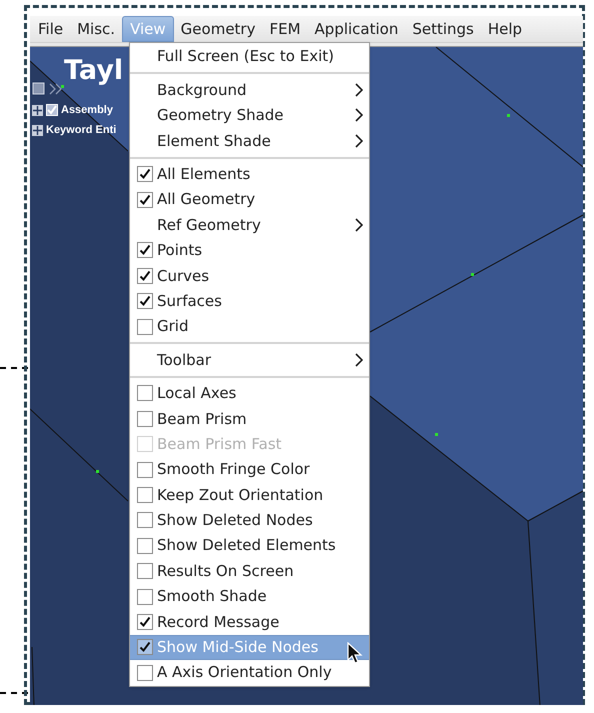  Describe the element at coordinates (96, 29) in the screenshot. I see `menu-bar-item: Misc.` at that location.